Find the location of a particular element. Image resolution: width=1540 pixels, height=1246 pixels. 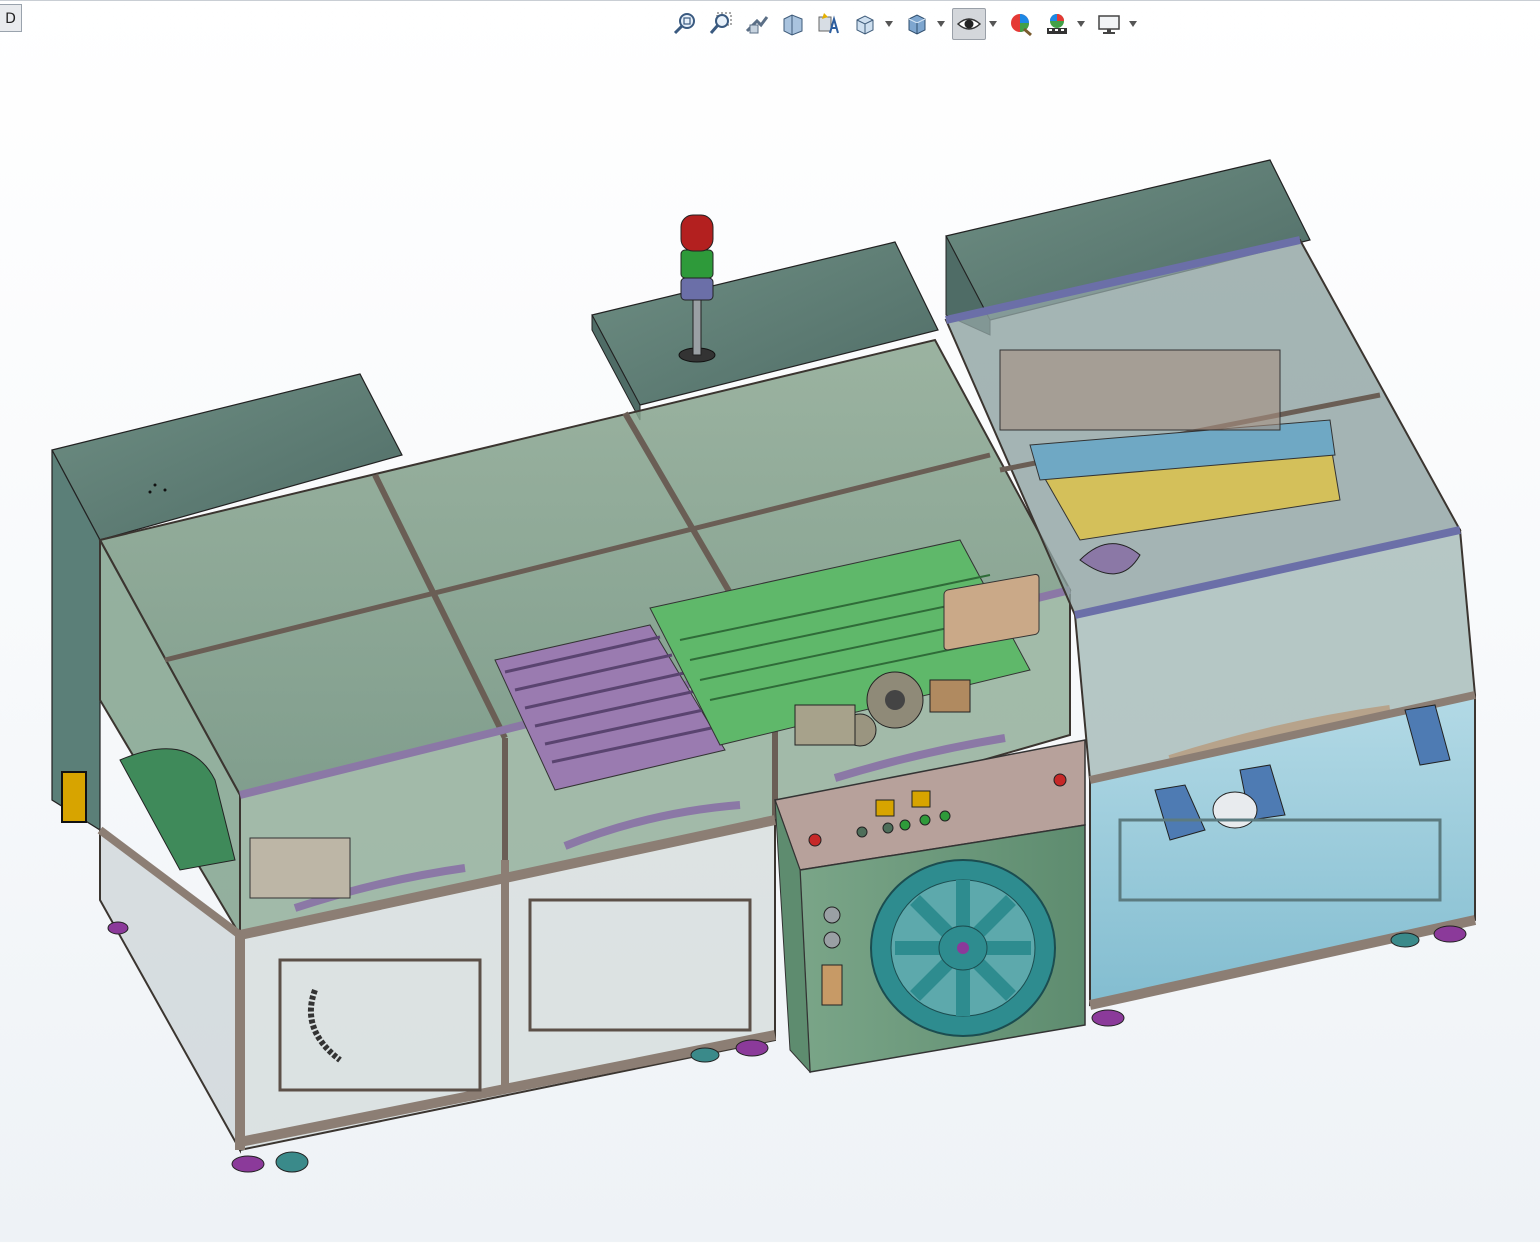

display-style-button is located at coordinates (917, 24).